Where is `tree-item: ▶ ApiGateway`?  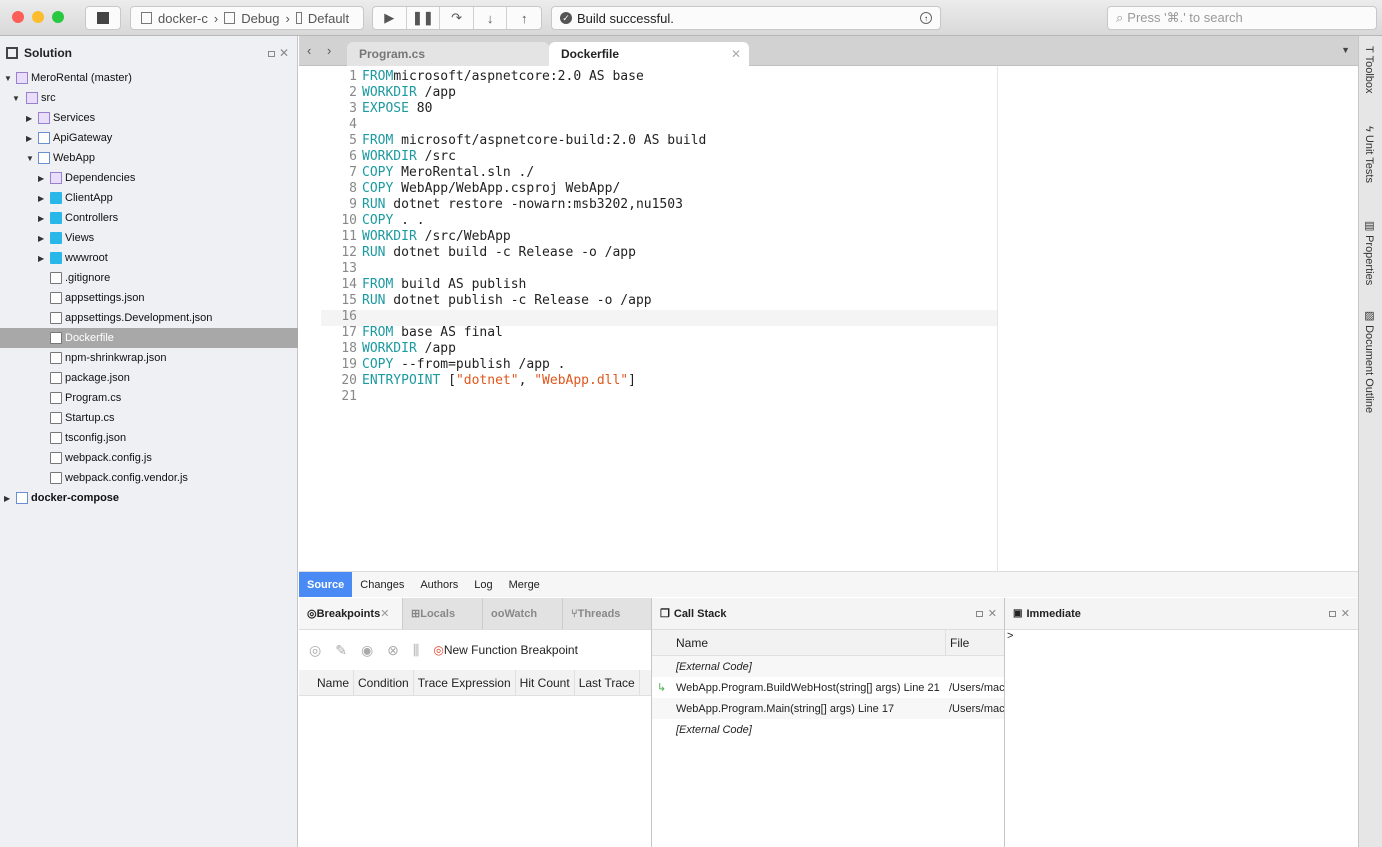
tree-item: ▶ ApiGateway is located at coordinates (149, 138).